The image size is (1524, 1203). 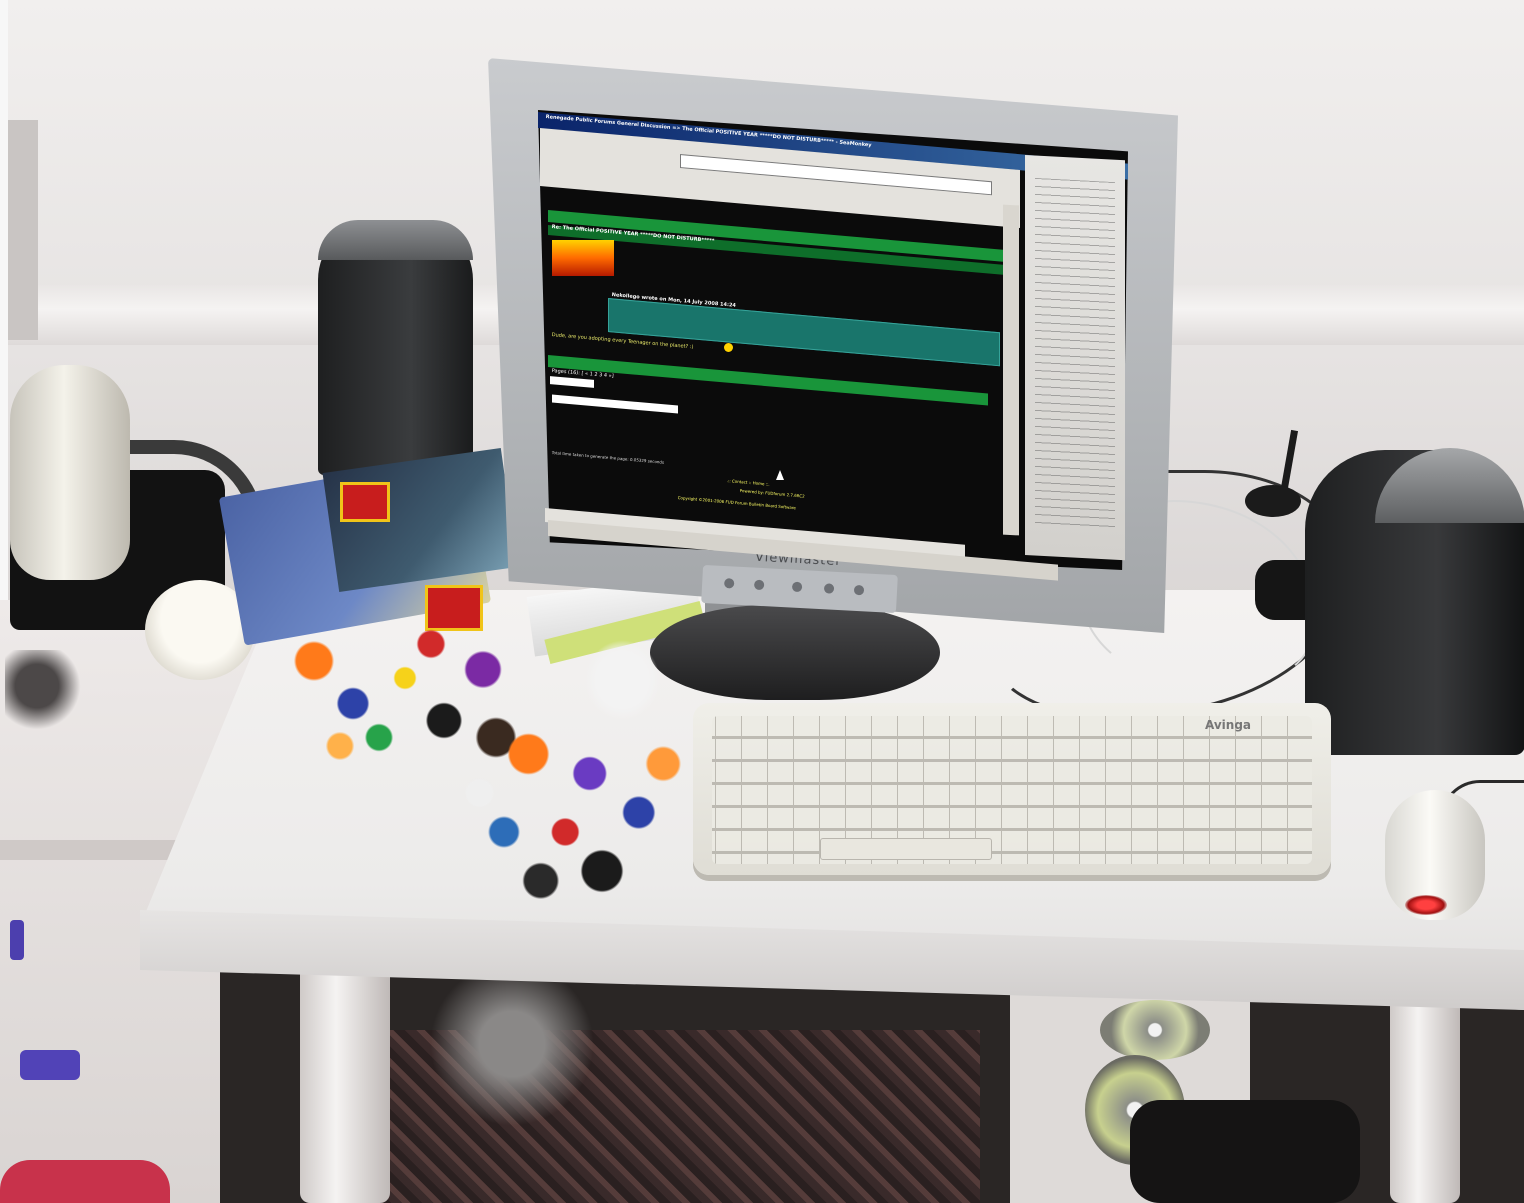 I want to click on lamp-shade, so click(x=70, y=472).